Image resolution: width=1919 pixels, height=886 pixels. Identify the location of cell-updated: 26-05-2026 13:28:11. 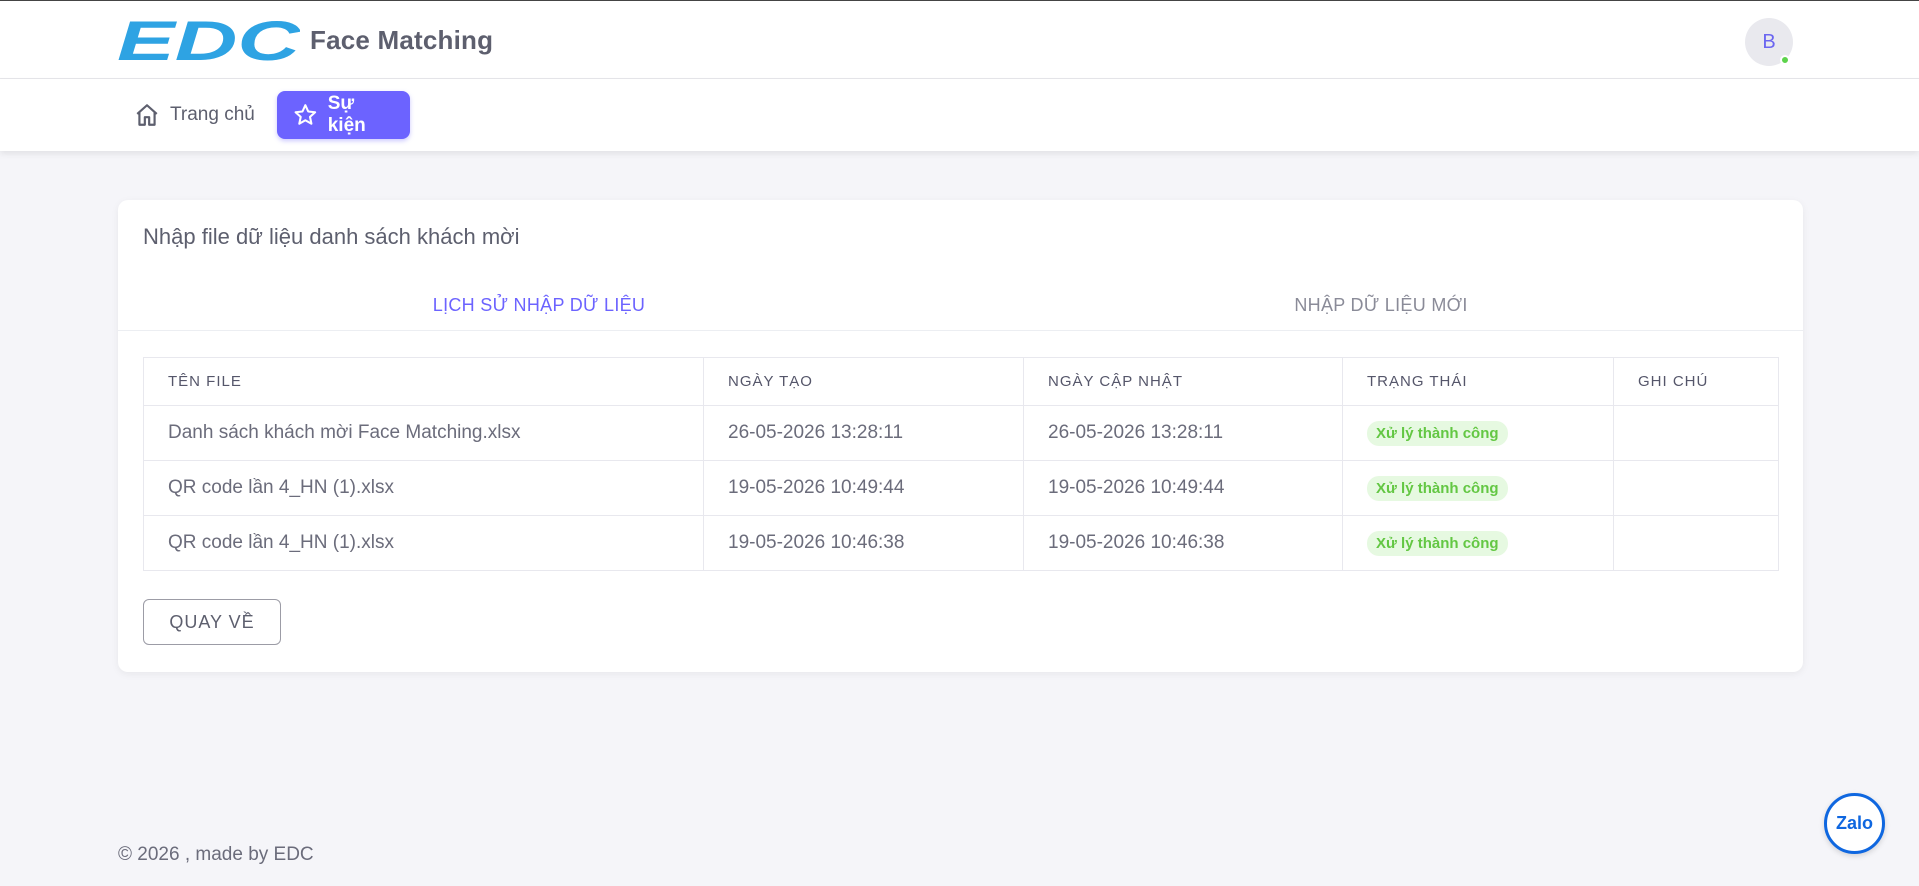
(1183, 433).